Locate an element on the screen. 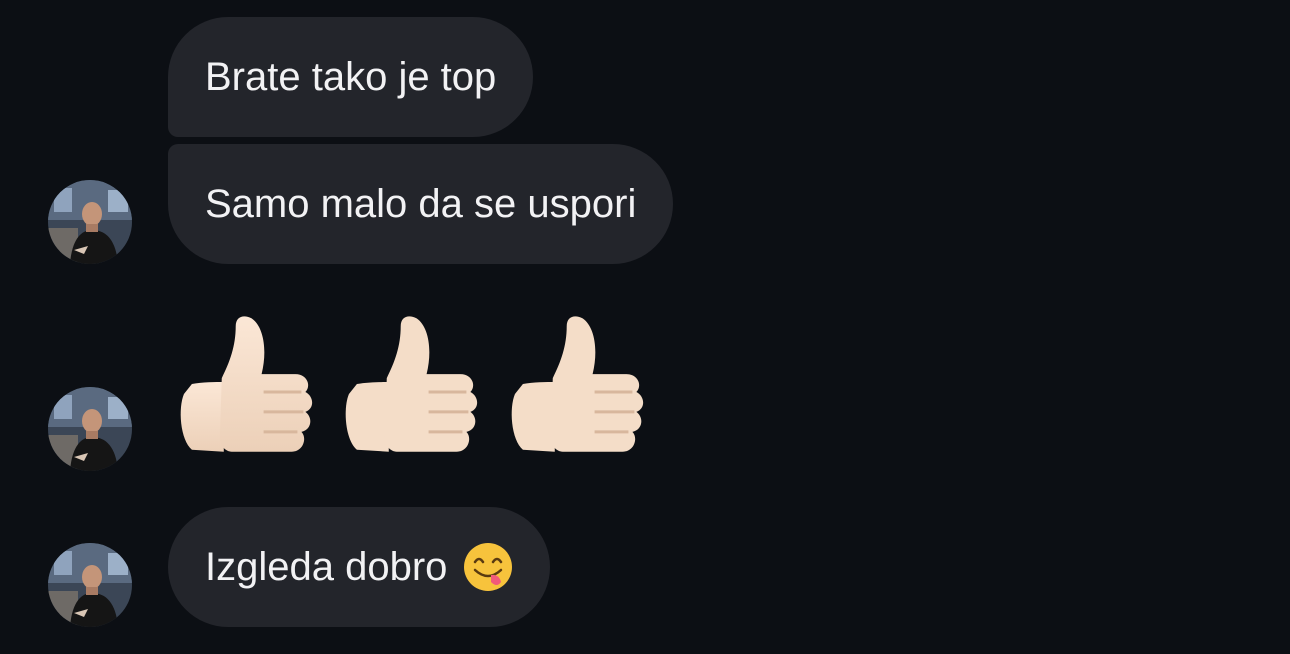  message-bubble: Samo malo da se uspori is located at coordinates (421, 204).